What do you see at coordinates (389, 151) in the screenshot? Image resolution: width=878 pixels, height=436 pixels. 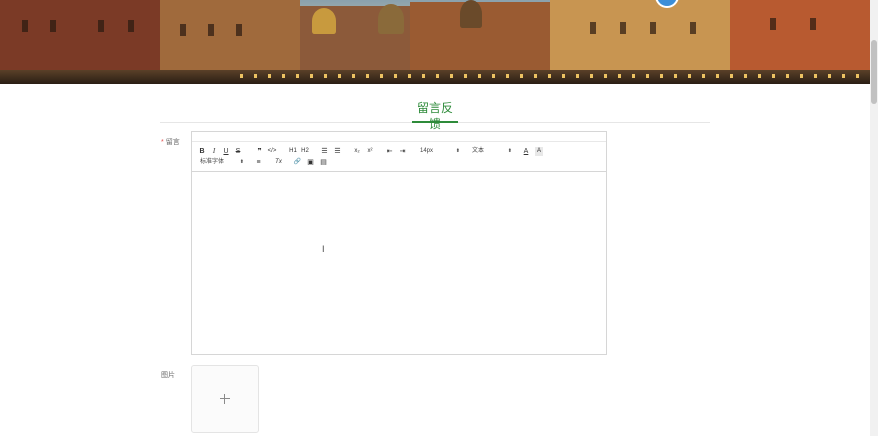 I see `outdent-button: ⇤` at bounding box center [389, 151].